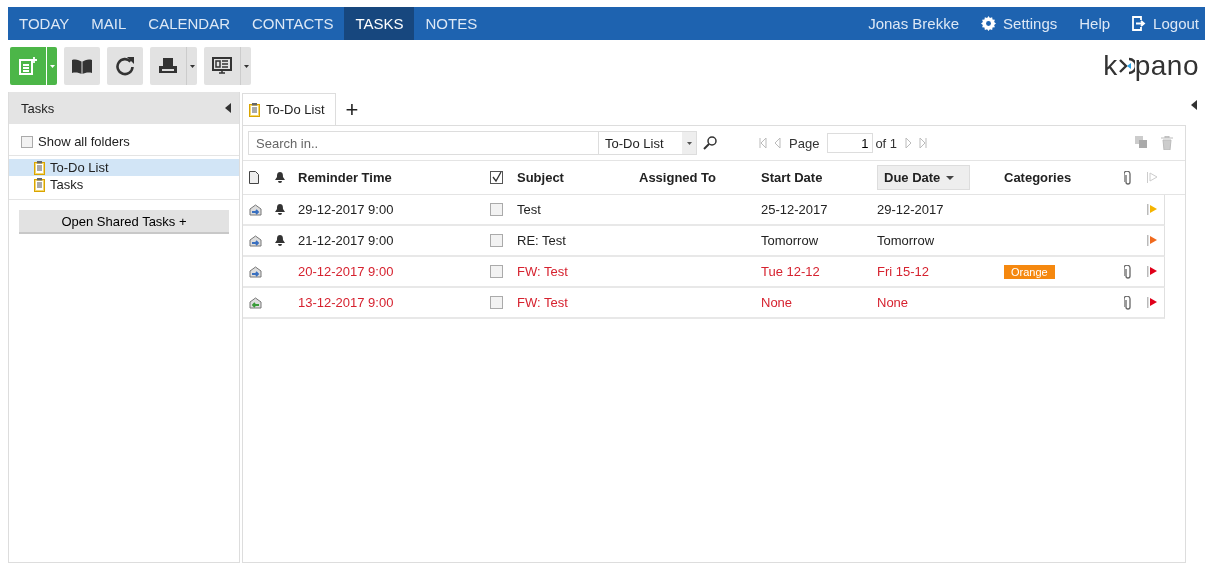 Image resolution: width=1205 pixels, height=563 pixels. Describe the element at coordinates (451, 23) in the screenshot. I see `nav-tab: NOTES` at that location.